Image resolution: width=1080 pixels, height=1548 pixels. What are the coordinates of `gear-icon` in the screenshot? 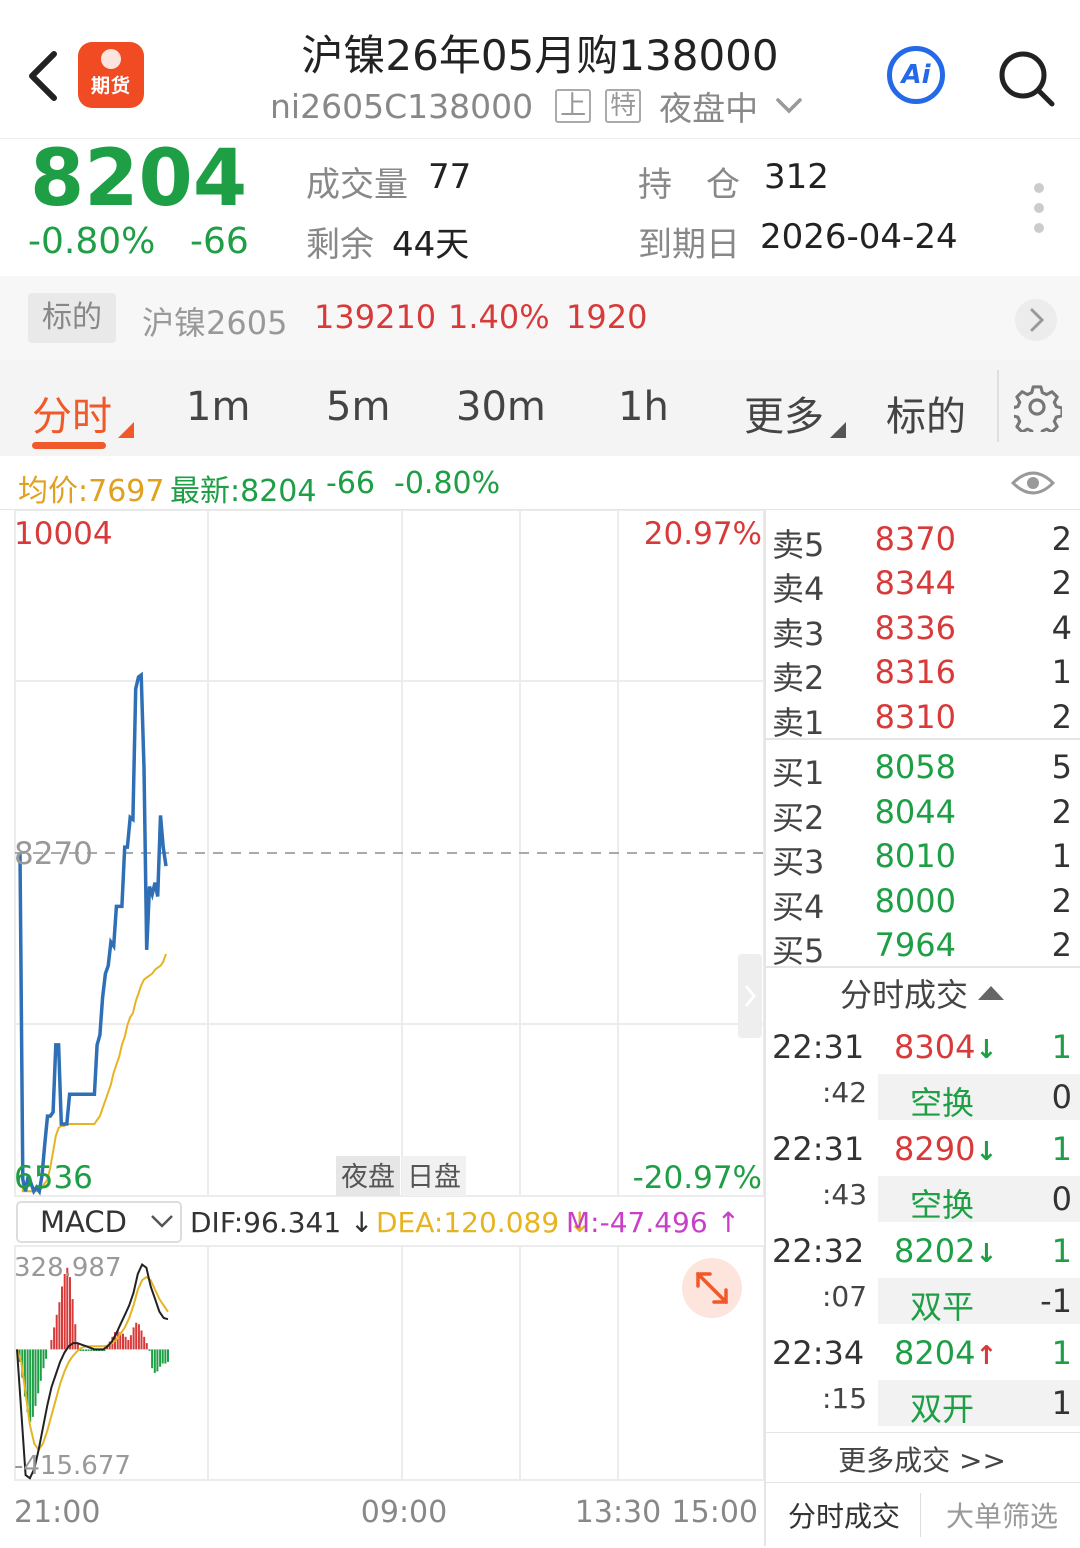 It's located at (1038, 408).